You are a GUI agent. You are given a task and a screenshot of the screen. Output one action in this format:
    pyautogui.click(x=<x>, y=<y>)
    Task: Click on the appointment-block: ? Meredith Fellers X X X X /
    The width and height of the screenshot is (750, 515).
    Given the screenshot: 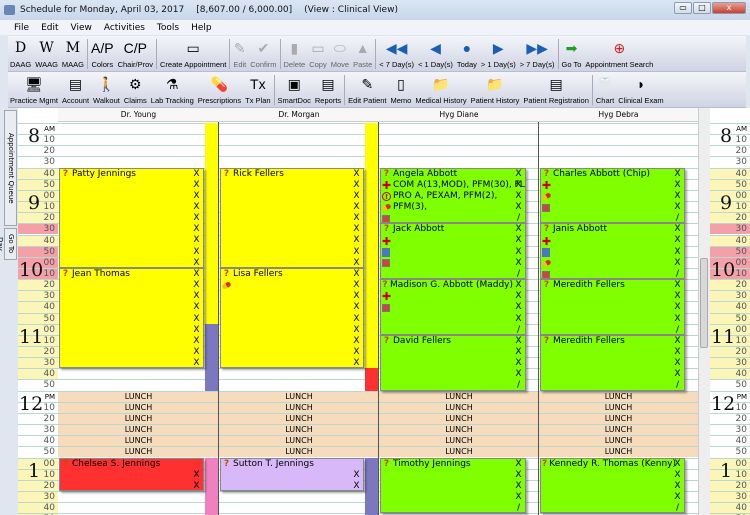 What is the action you would take?
    pyautogui.click(x=612, y=362)
    